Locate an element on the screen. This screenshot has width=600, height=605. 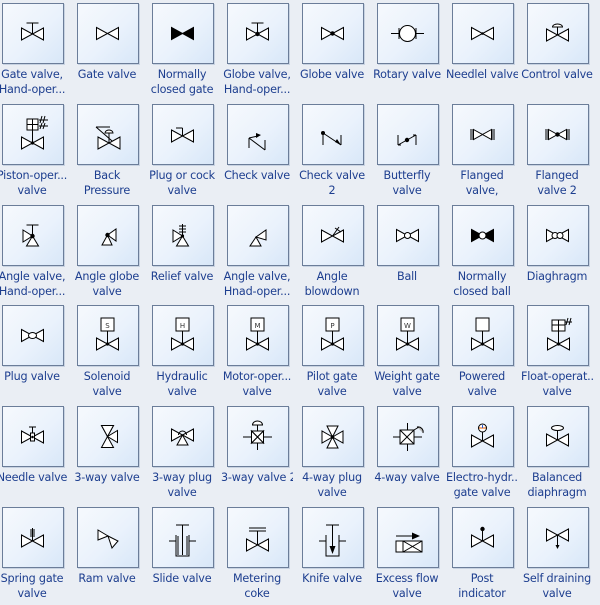
valve-shape-item: 4-way plug valve is located at coordinates (337, 453).